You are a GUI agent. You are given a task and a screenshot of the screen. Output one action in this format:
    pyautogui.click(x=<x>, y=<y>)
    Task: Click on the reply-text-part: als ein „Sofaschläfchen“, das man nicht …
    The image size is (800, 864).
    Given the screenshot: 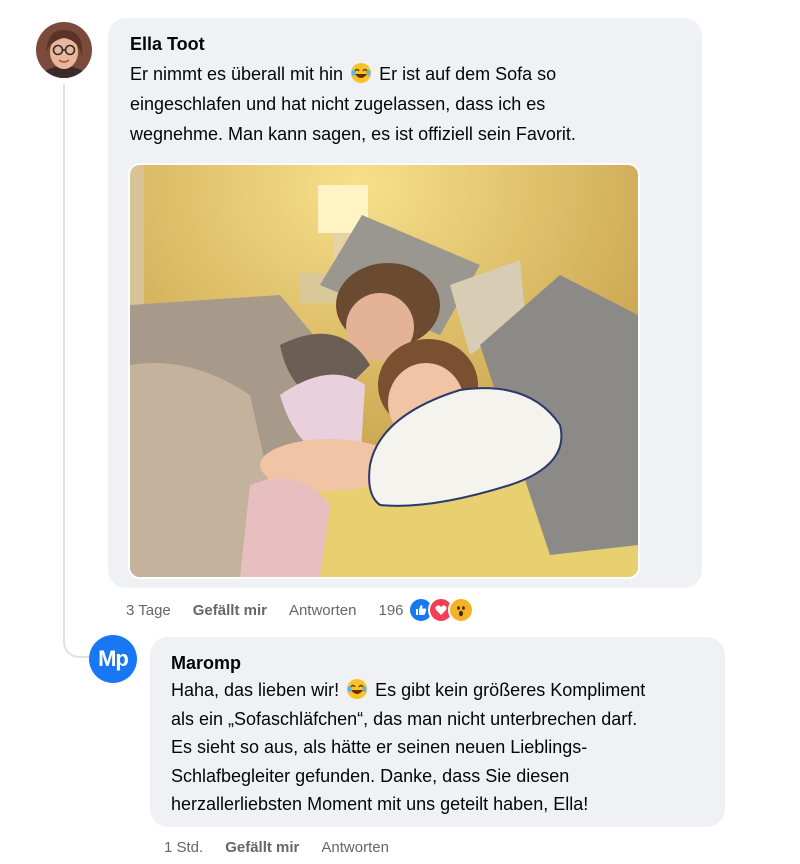 What is the action you would take?
    pyautogui.click(x=404, y=761)
    